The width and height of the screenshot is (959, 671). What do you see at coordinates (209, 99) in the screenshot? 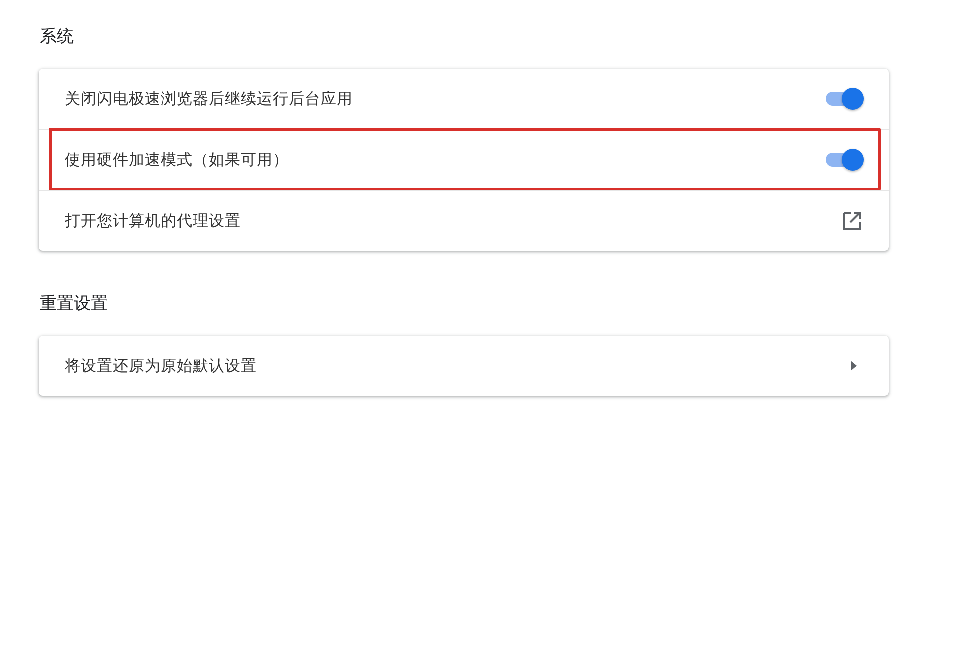
I see `setting-label: 关闭闪电极速浏览器后继续运行后台应用` at bounding box center [209, 99].